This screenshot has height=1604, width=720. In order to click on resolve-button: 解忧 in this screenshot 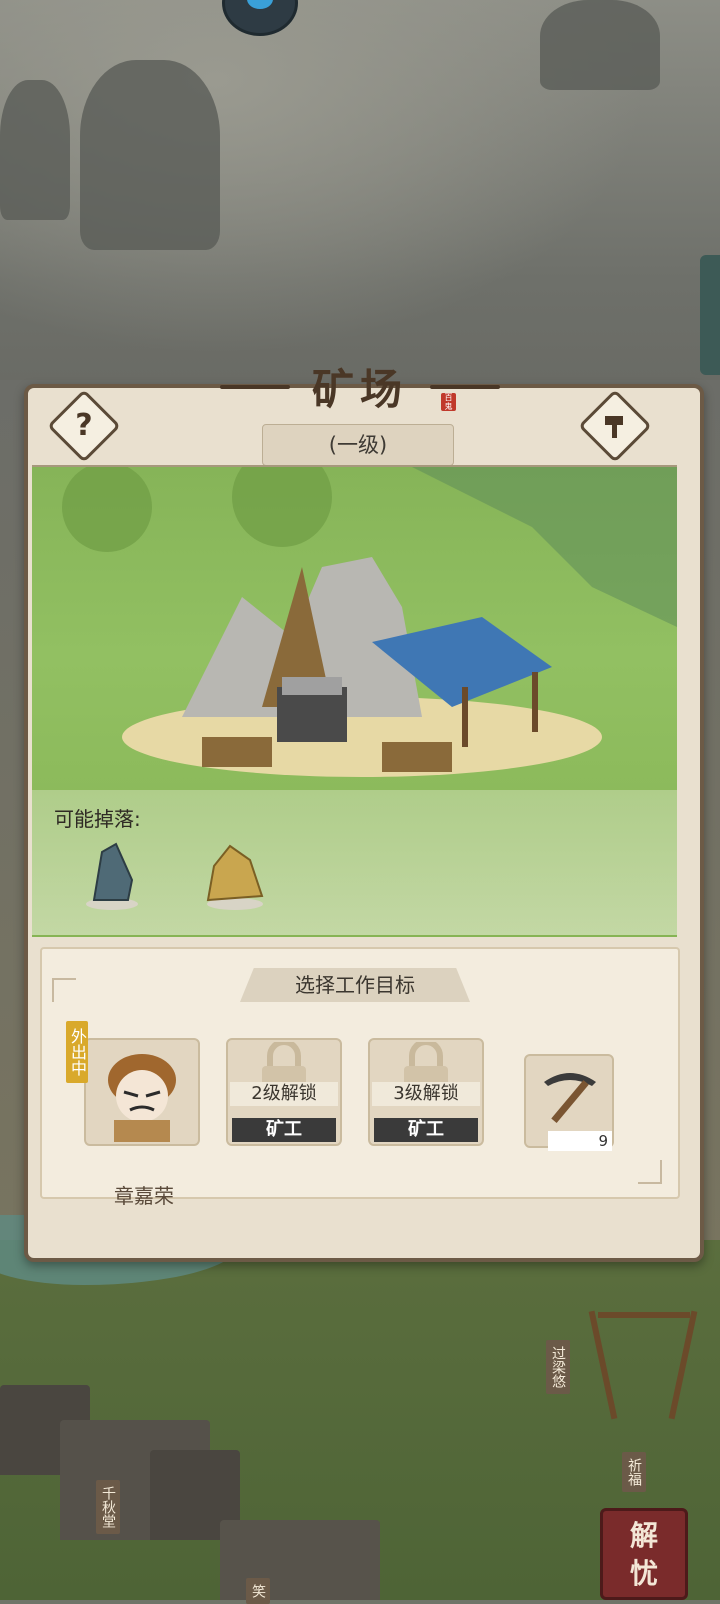, I will do `click(644, 1554)`.